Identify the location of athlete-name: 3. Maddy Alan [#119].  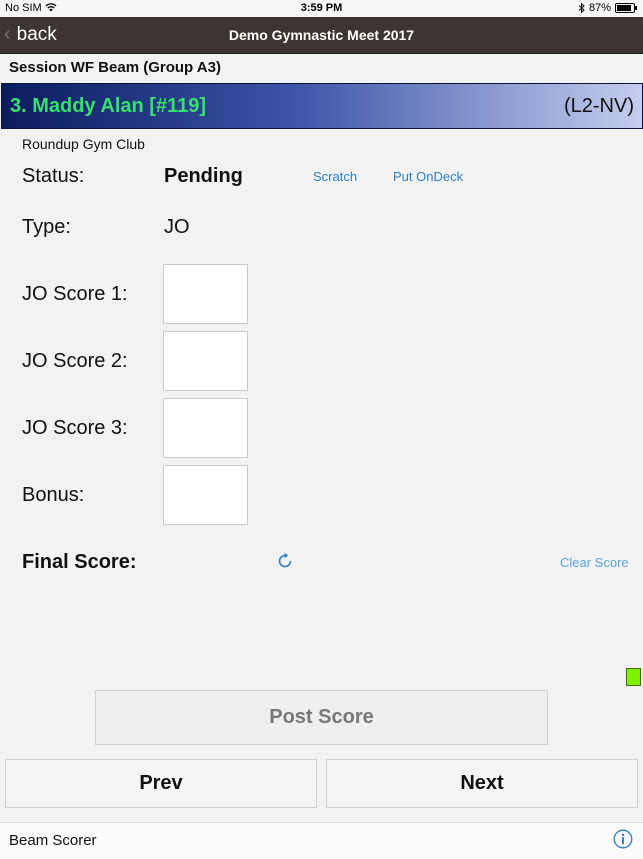
(108, 106).